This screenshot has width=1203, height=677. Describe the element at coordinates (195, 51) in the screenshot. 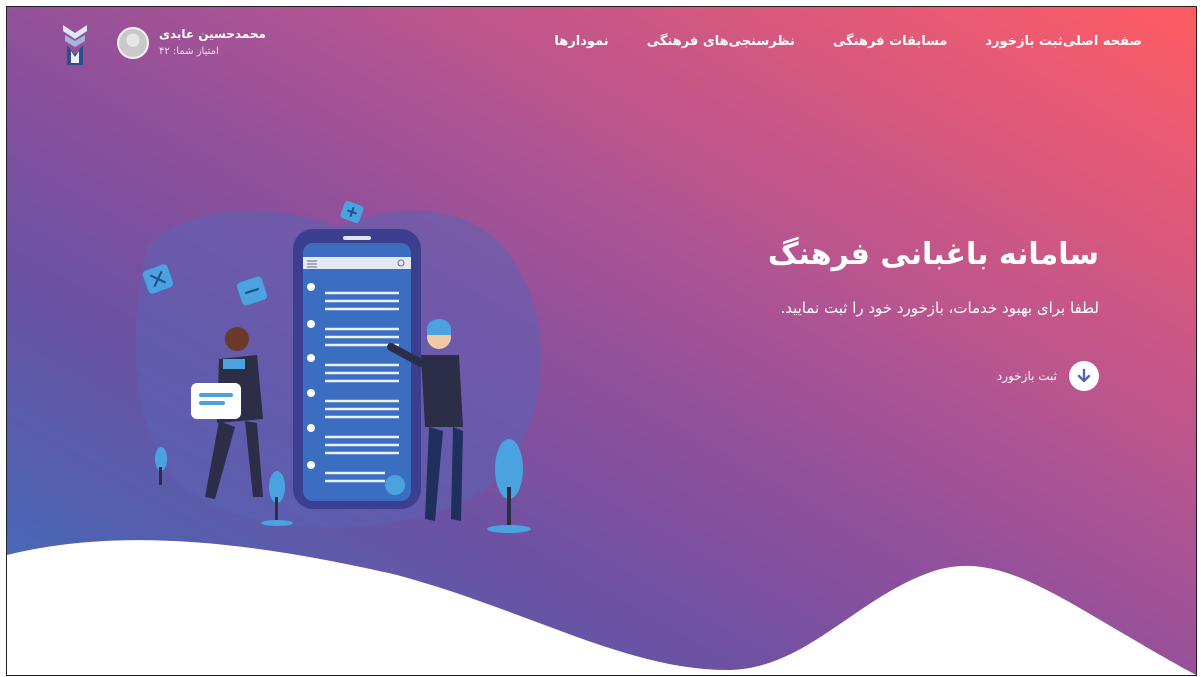

I see `user-score-label: امتیاز شما:` at that location.